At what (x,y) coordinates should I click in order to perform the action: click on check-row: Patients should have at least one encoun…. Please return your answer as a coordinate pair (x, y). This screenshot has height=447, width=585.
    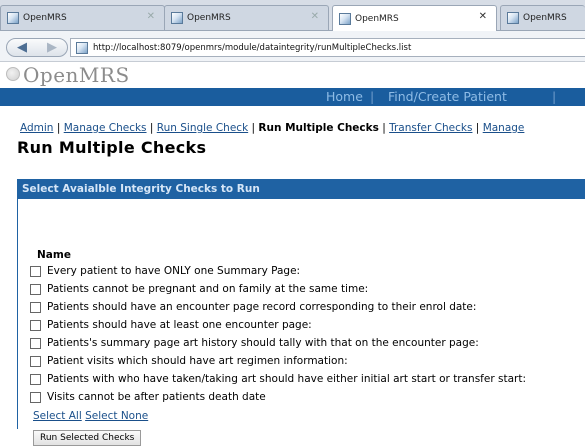
    Looking at the image, I should click on (171, 325).